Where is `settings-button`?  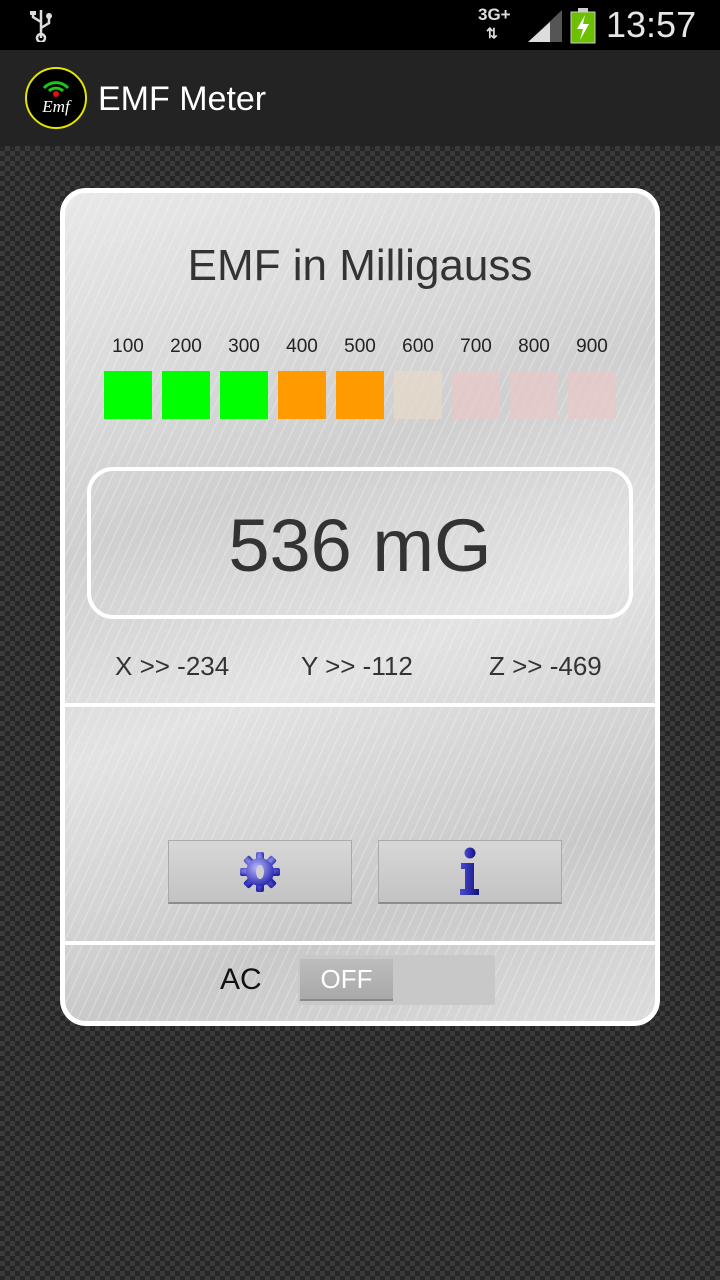
settings-button is located at coordinates (260, 872).